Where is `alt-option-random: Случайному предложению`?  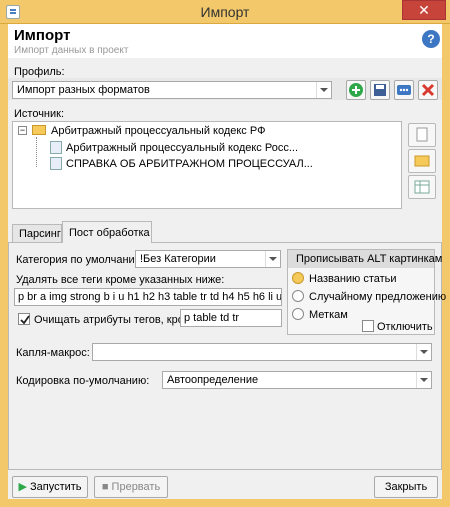 alt-option-random: Случайному предложению is located at coordinates (378, 297).